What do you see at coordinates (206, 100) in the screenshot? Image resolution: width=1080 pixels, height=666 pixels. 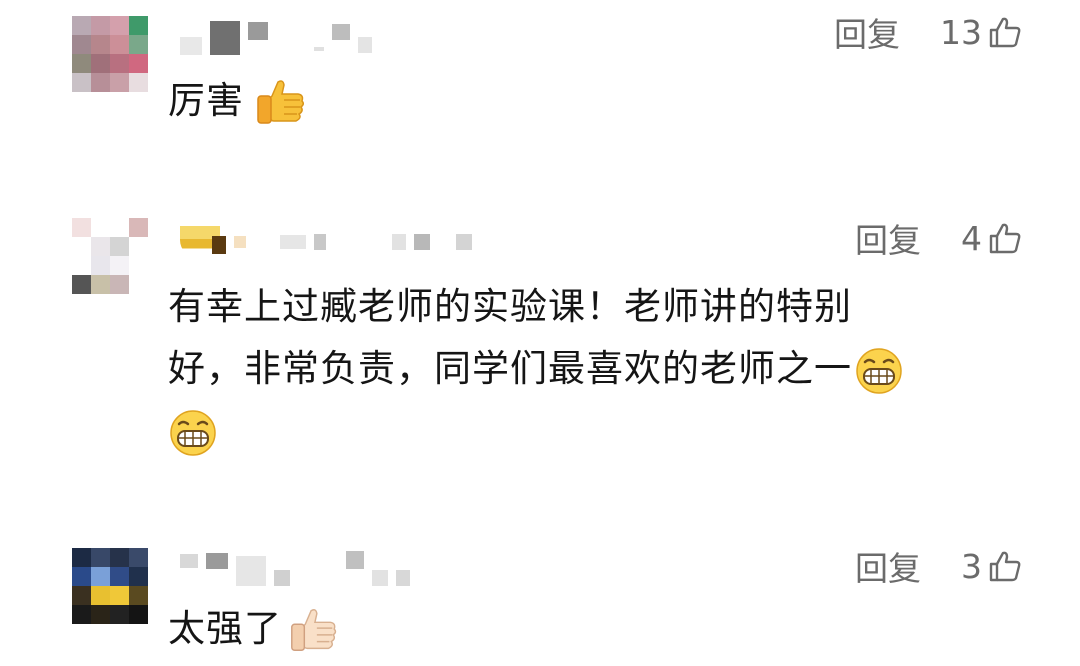 I see `comment-text-content: 厉害` at bounding box center [206, 100].